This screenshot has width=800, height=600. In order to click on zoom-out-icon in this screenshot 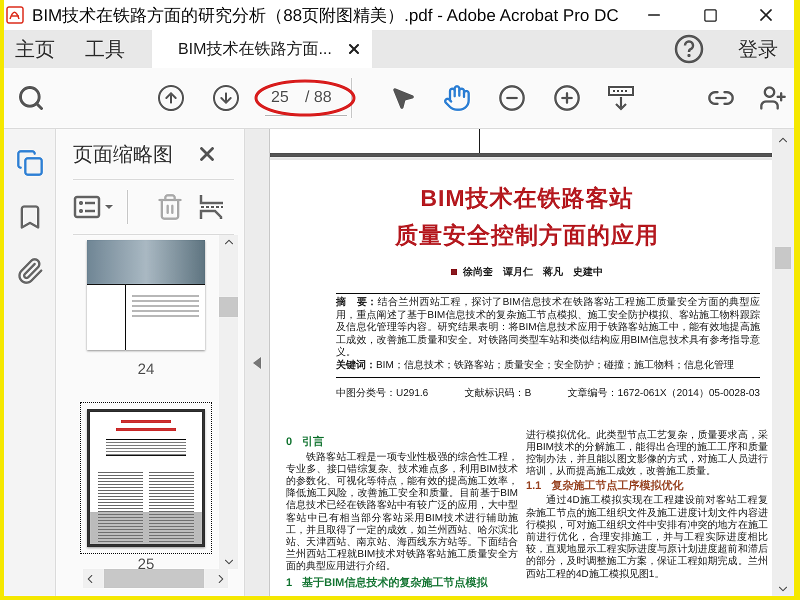, I will do `click(512, 98)`.